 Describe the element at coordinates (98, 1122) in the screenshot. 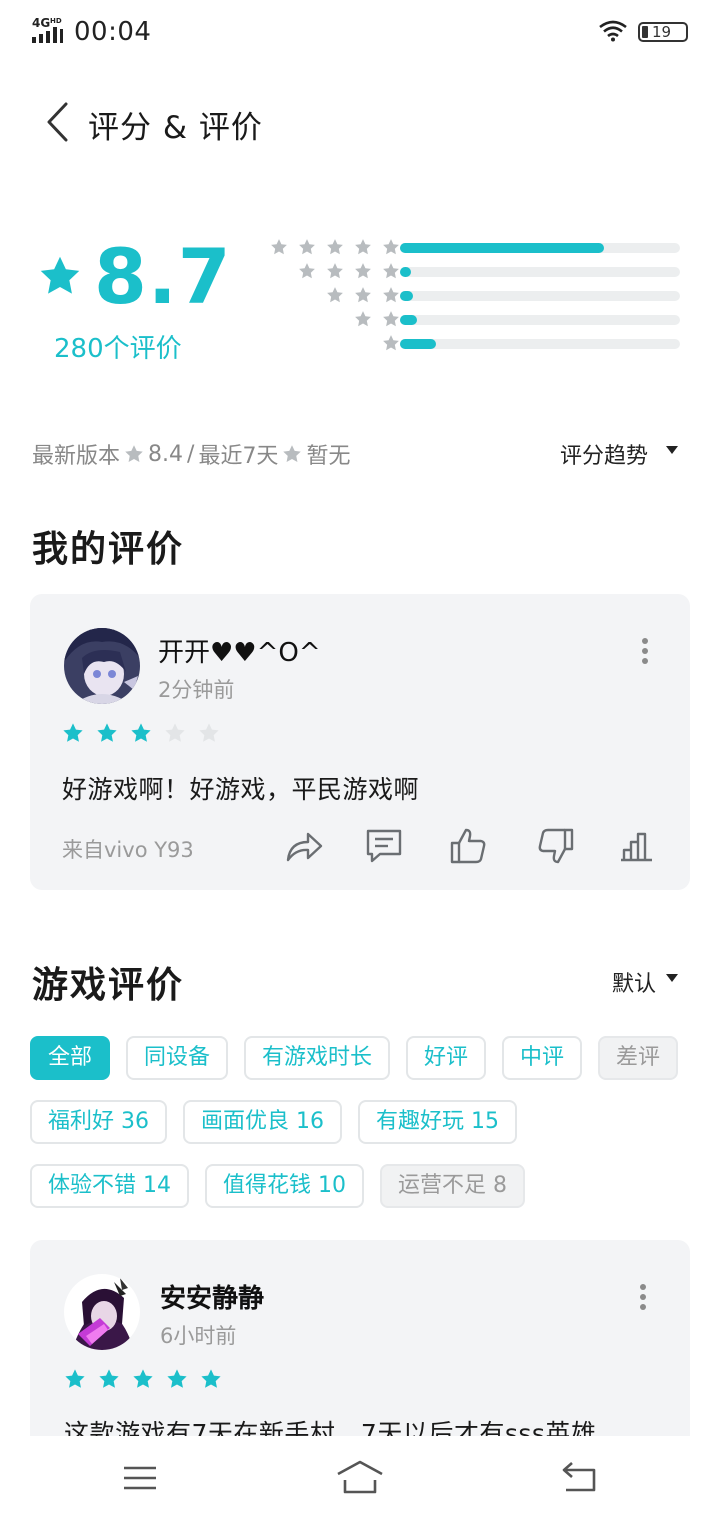

I see `filter-chip: 福利好 36` at that location.